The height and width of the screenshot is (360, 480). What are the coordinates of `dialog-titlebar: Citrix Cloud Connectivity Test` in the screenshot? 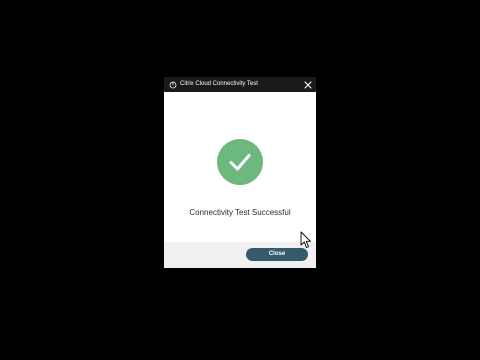 It's located at (240, 84).